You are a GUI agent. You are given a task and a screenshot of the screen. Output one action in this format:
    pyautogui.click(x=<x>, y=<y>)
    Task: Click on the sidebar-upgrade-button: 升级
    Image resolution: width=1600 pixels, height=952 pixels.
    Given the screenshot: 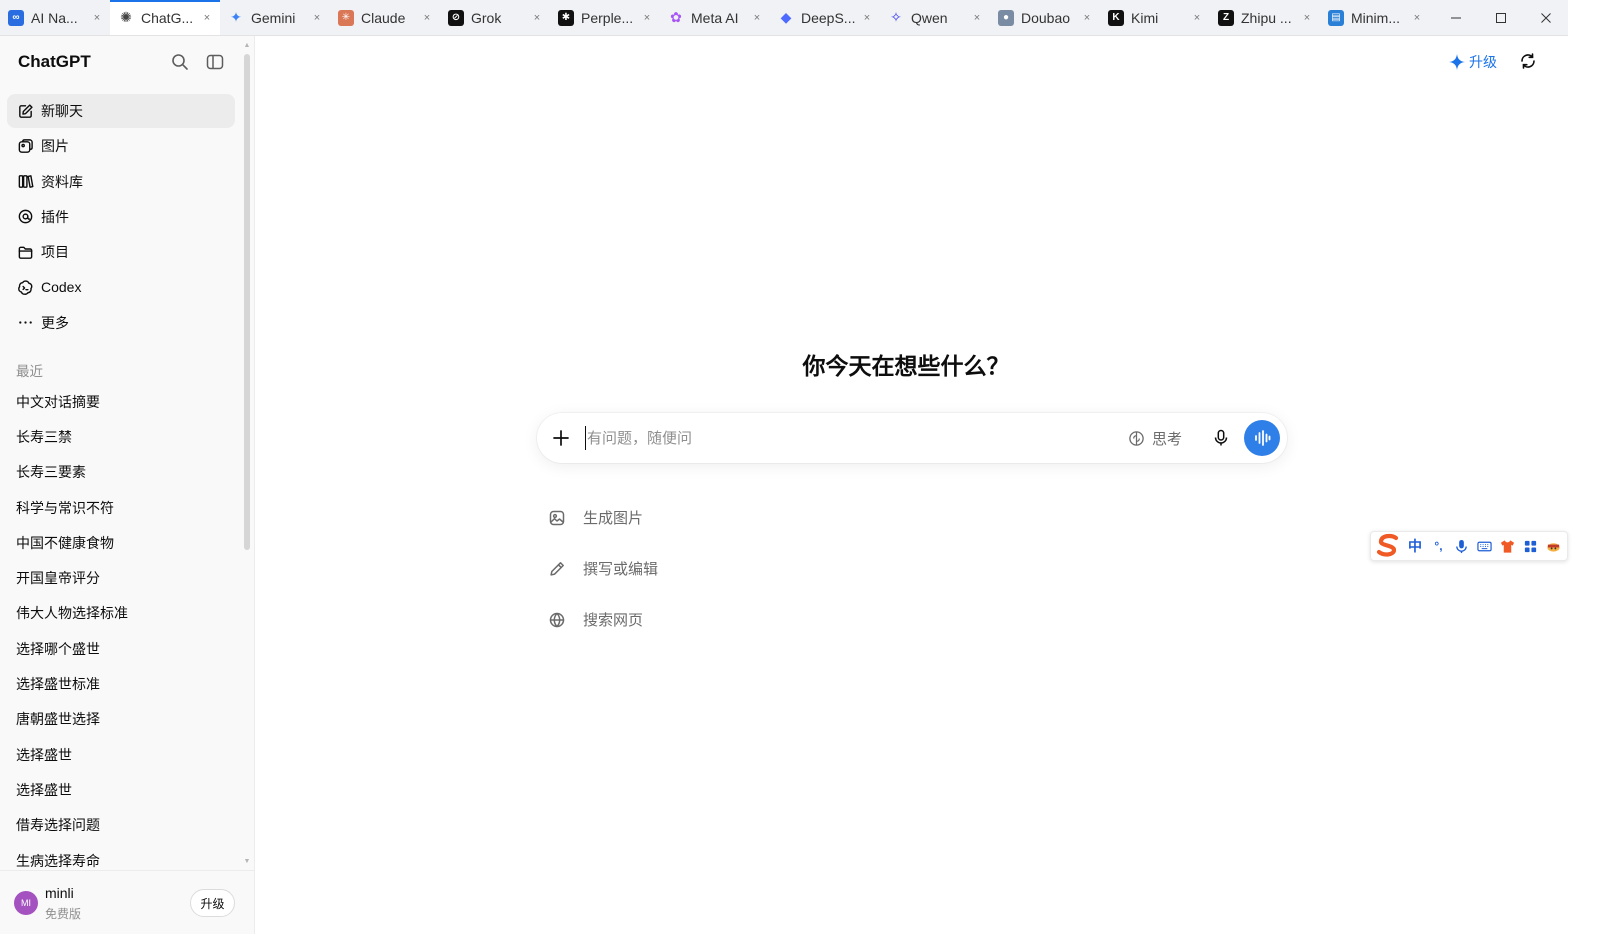 What is the action you would take?
    pyautogui.click(x=212, y=903)
    